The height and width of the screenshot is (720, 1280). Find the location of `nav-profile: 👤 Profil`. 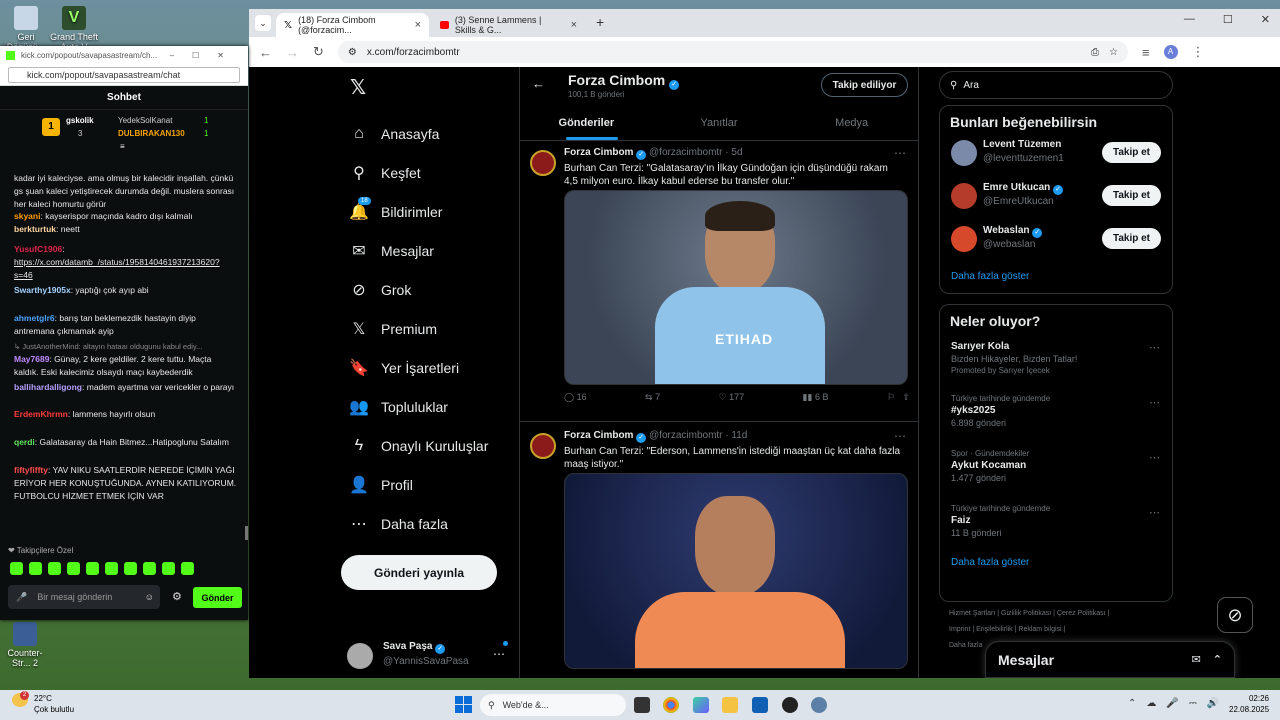

nav-profile: 👤 Profil is located at coordinates (381, 485).